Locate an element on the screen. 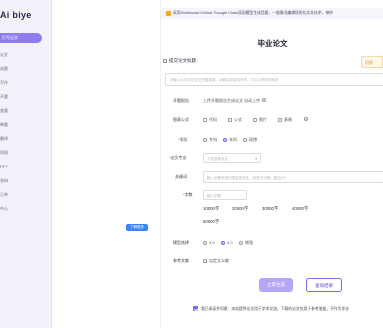 This screenshot has width=383, height=328. sidebar-item: 写作 is located at coordinates (4, 83).